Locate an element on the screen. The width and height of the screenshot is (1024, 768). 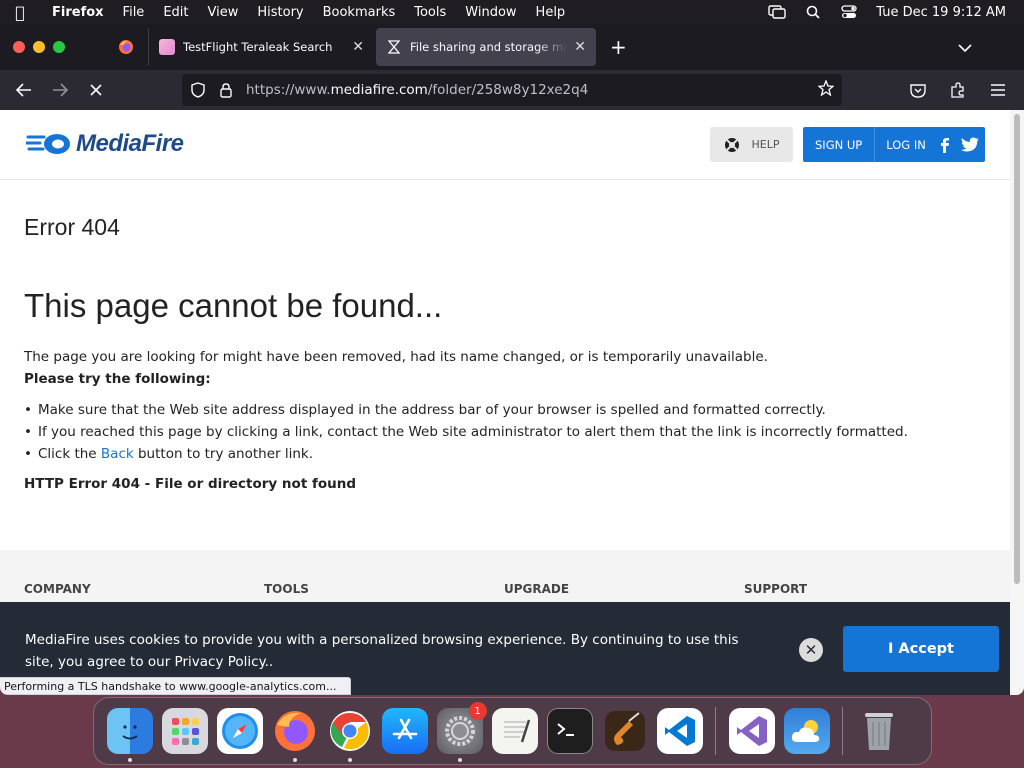
trash-icon is located at coordinates (879, 731).